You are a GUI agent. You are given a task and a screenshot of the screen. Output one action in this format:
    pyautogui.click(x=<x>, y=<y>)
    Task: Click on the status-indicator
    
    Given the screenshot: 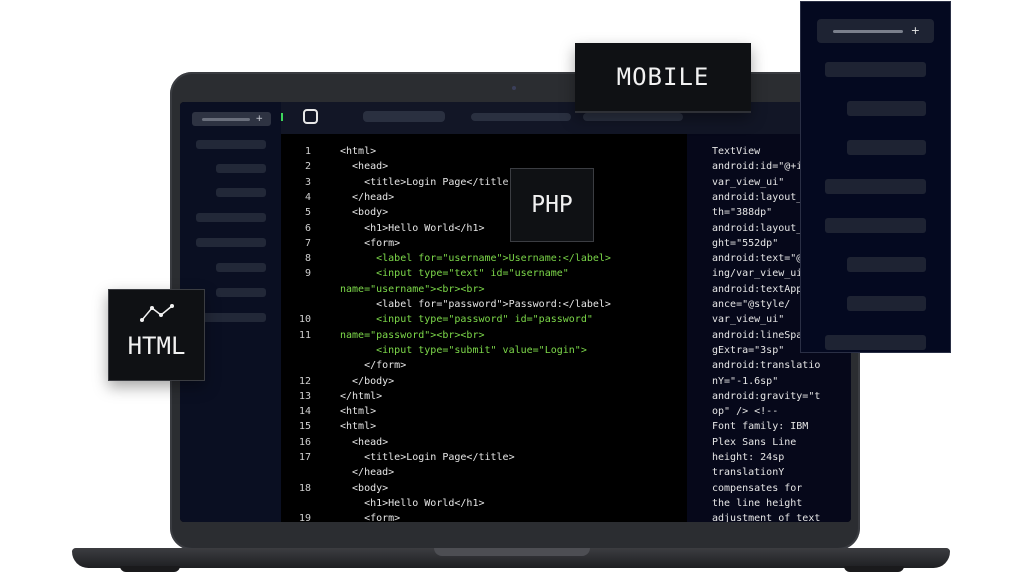 What is the action you would take?
    pyautogui.click(x=282, y=117)
    